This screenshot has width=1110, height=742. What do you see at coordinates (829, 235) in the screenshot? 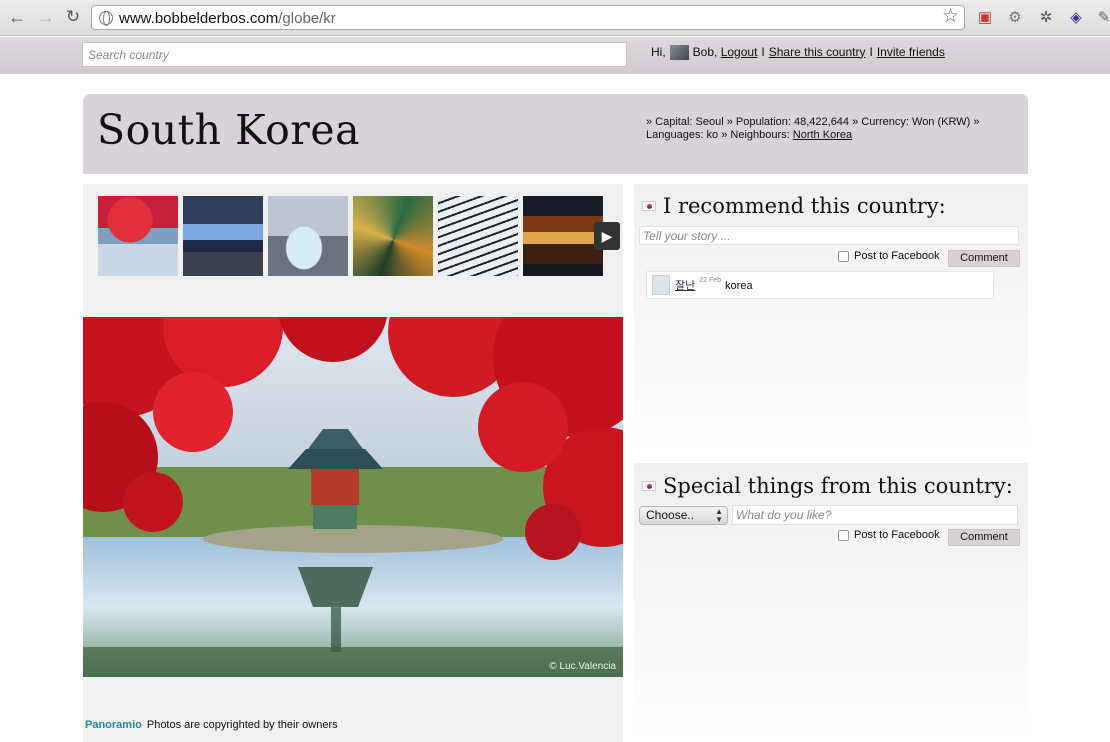
I see `story-input` at bounding box center [829, 235].